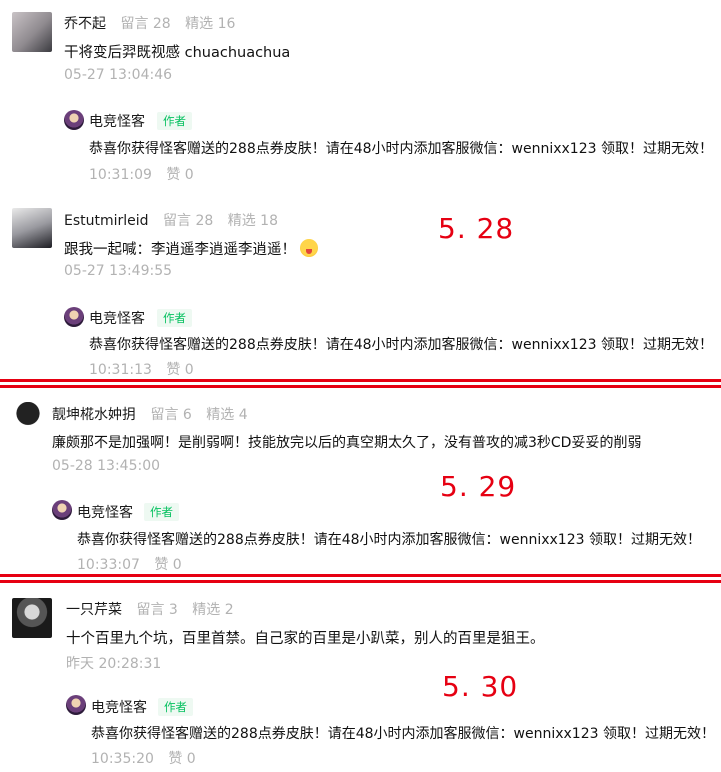  Describe the element at coordinates (252, 221) in the screenshot. I see `featured-count: 精选 18` at that location.